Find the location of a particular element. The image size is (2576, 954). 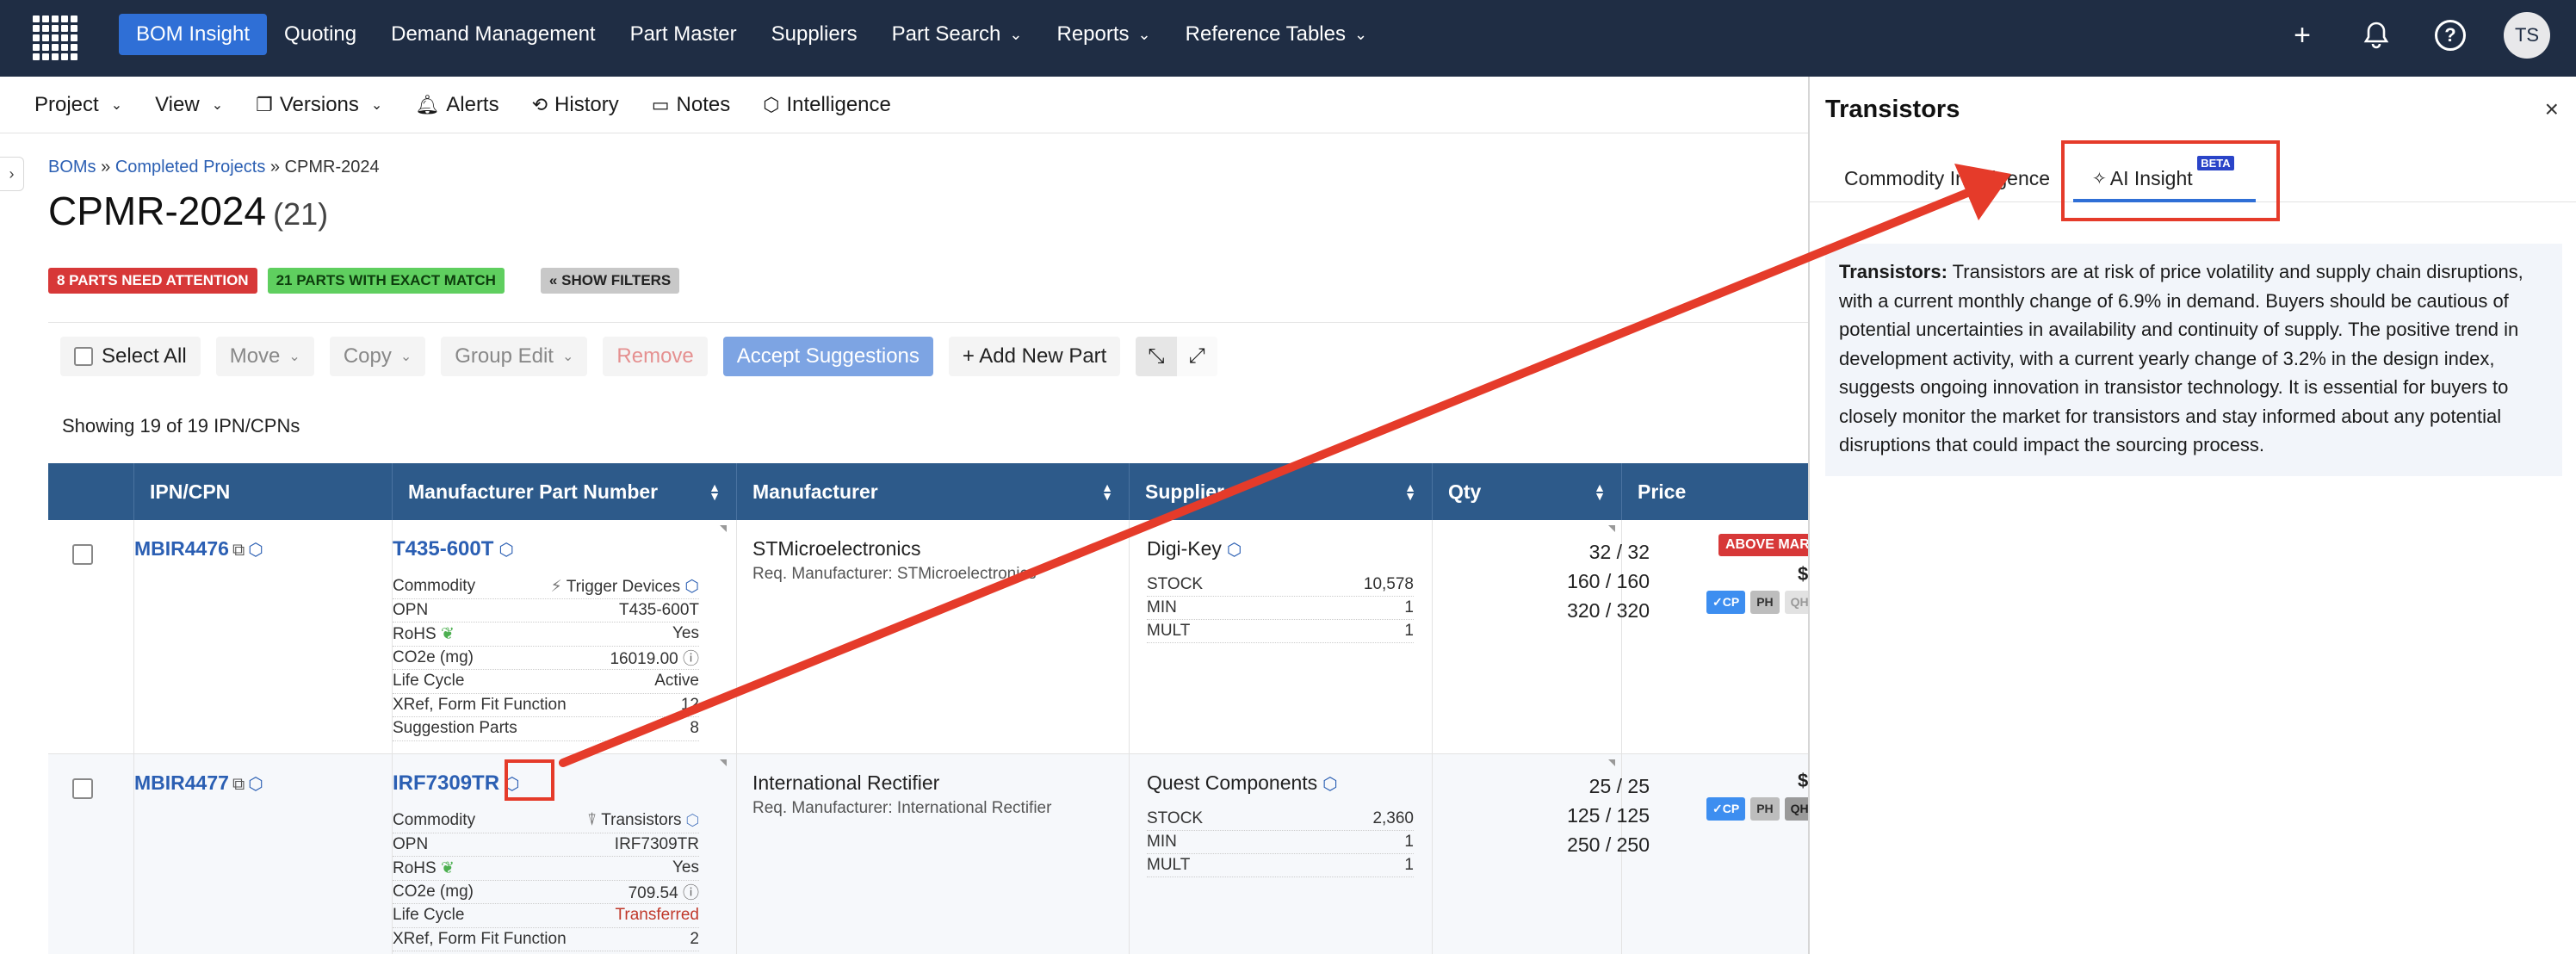

subnav-notes: ▭ Notes is located at coordinates (691, 105).